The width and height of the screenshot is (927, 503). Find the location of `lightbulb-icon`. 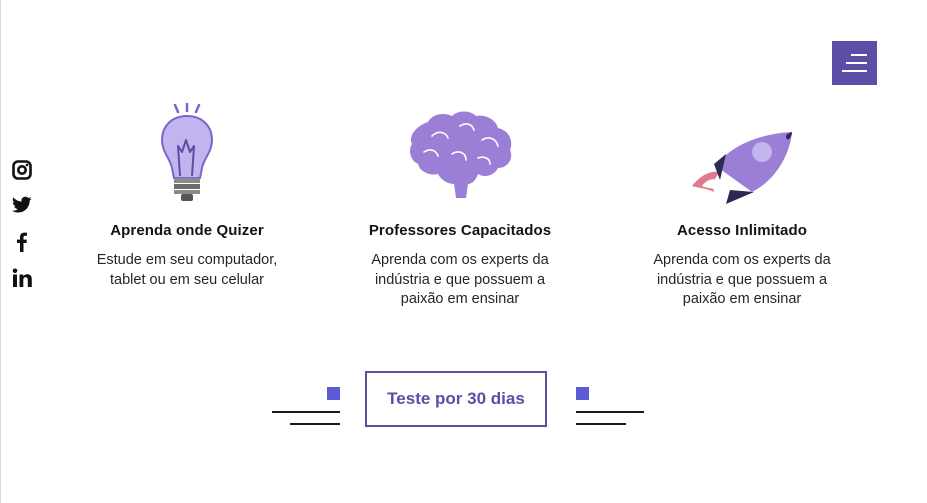

lightbulb-icon is located at coordinates (187, 151).